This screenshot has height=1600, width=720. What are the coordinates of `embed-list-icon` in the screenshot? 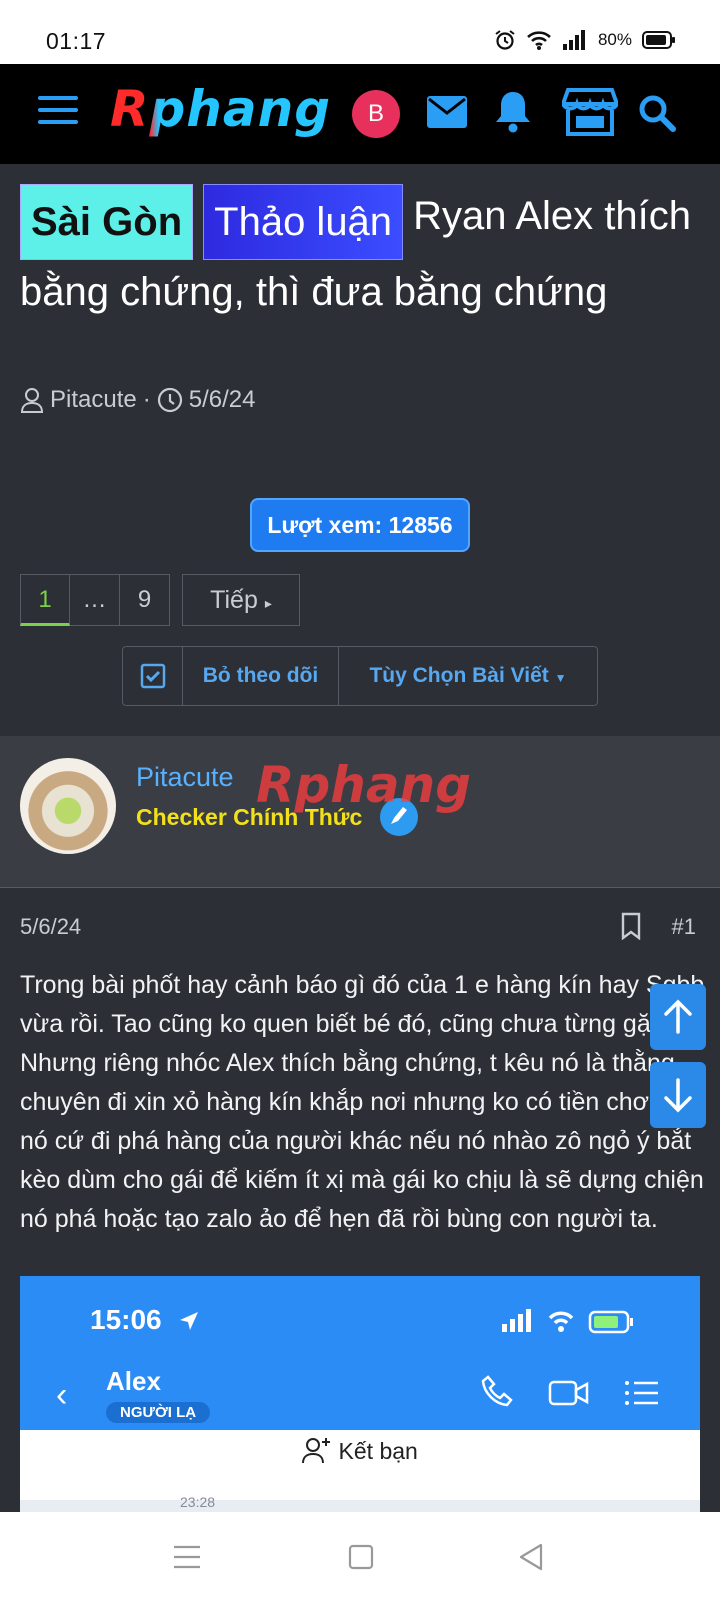 It's located at (641, 1393).